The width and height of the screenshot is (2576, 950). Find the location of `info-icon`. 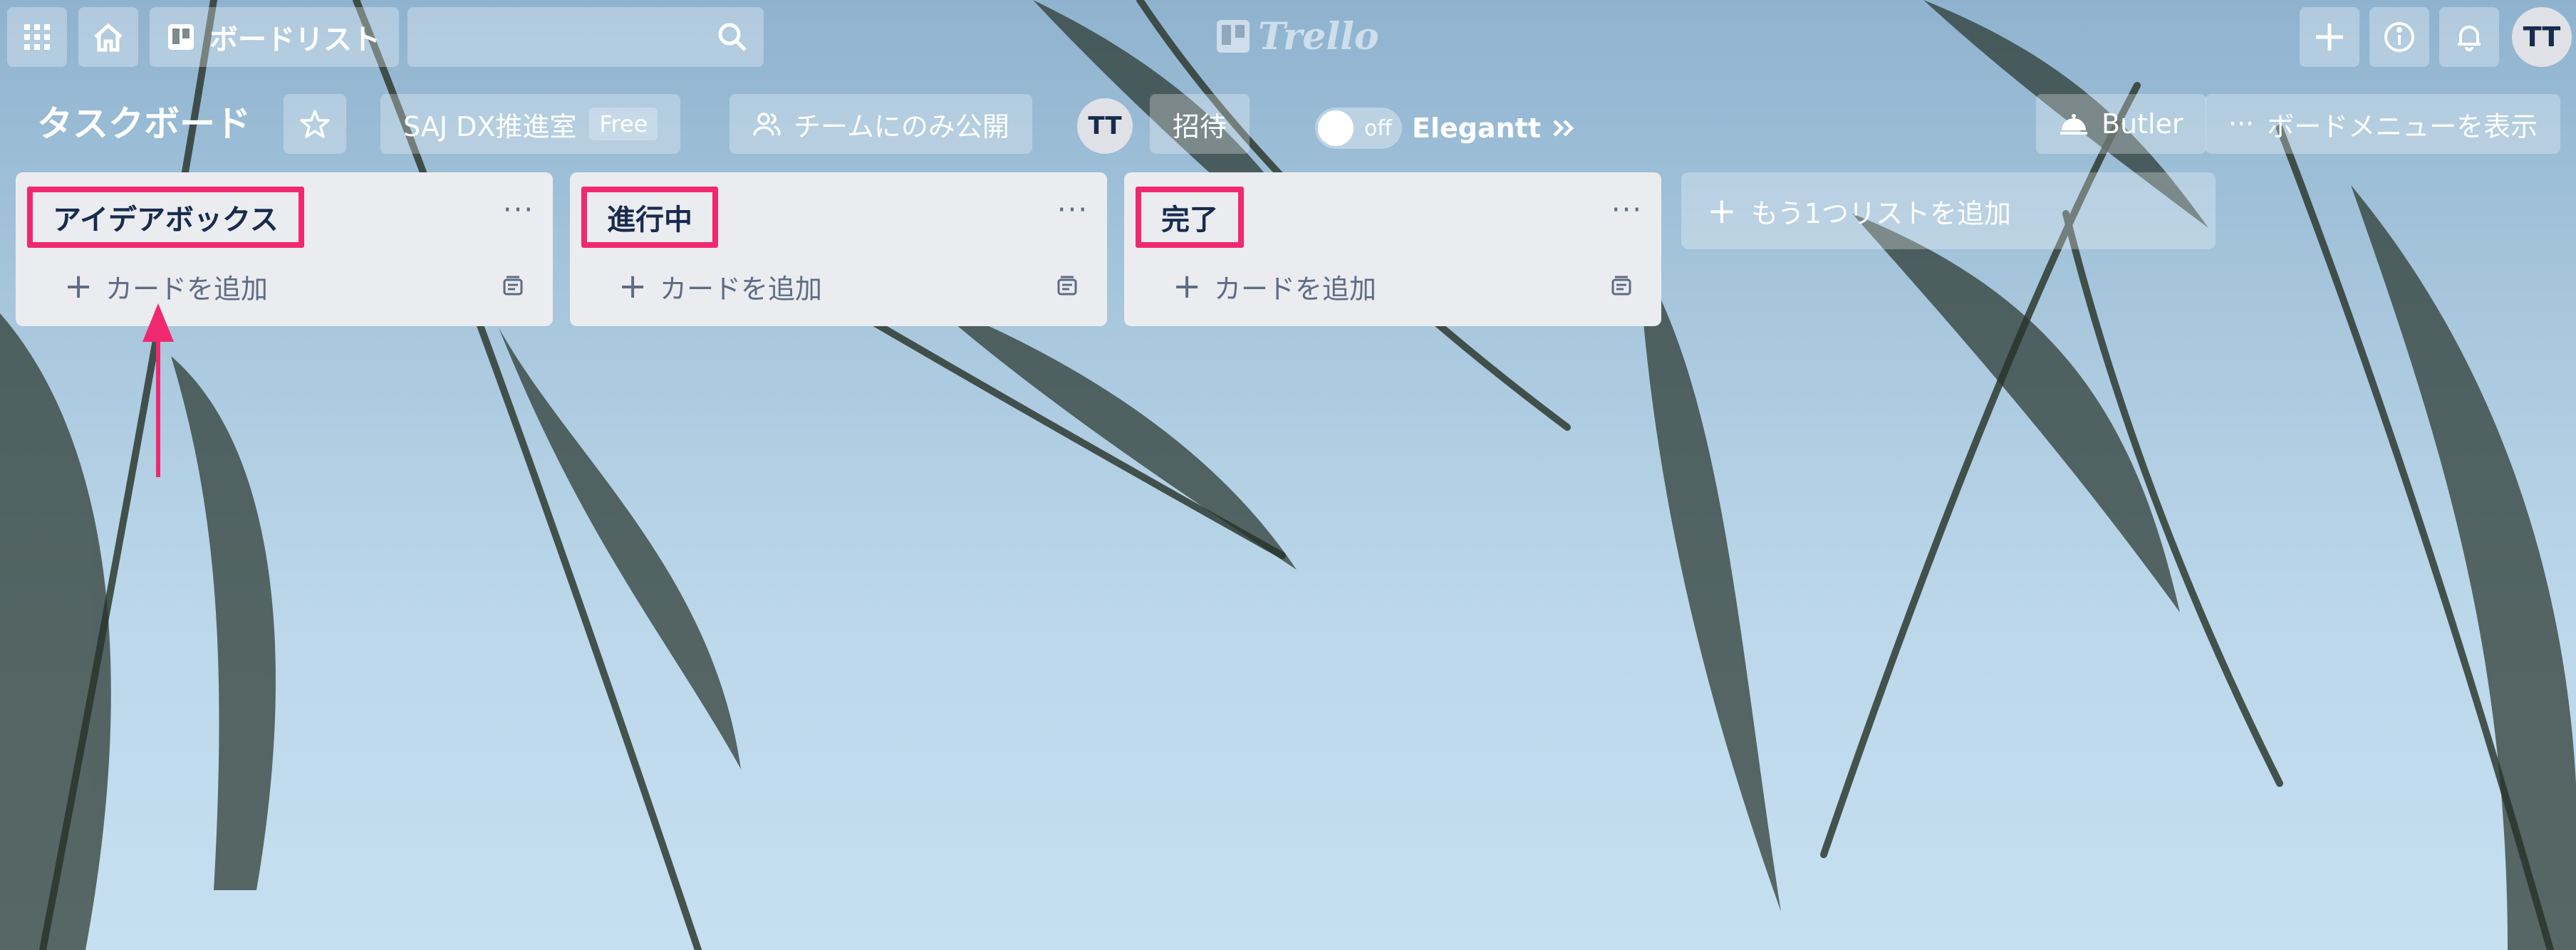

info-icon is located at coordinates (2399, 37).